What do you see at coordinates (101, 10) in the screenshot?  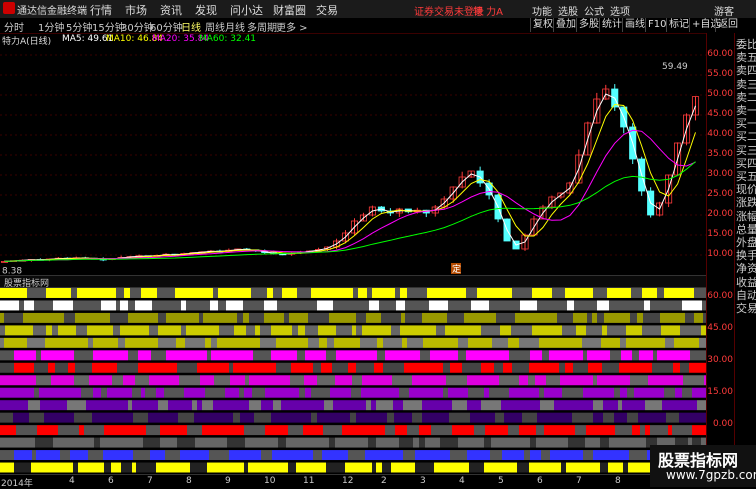 I see `menu-quotes: 行情` at bounding box center [101, 10].